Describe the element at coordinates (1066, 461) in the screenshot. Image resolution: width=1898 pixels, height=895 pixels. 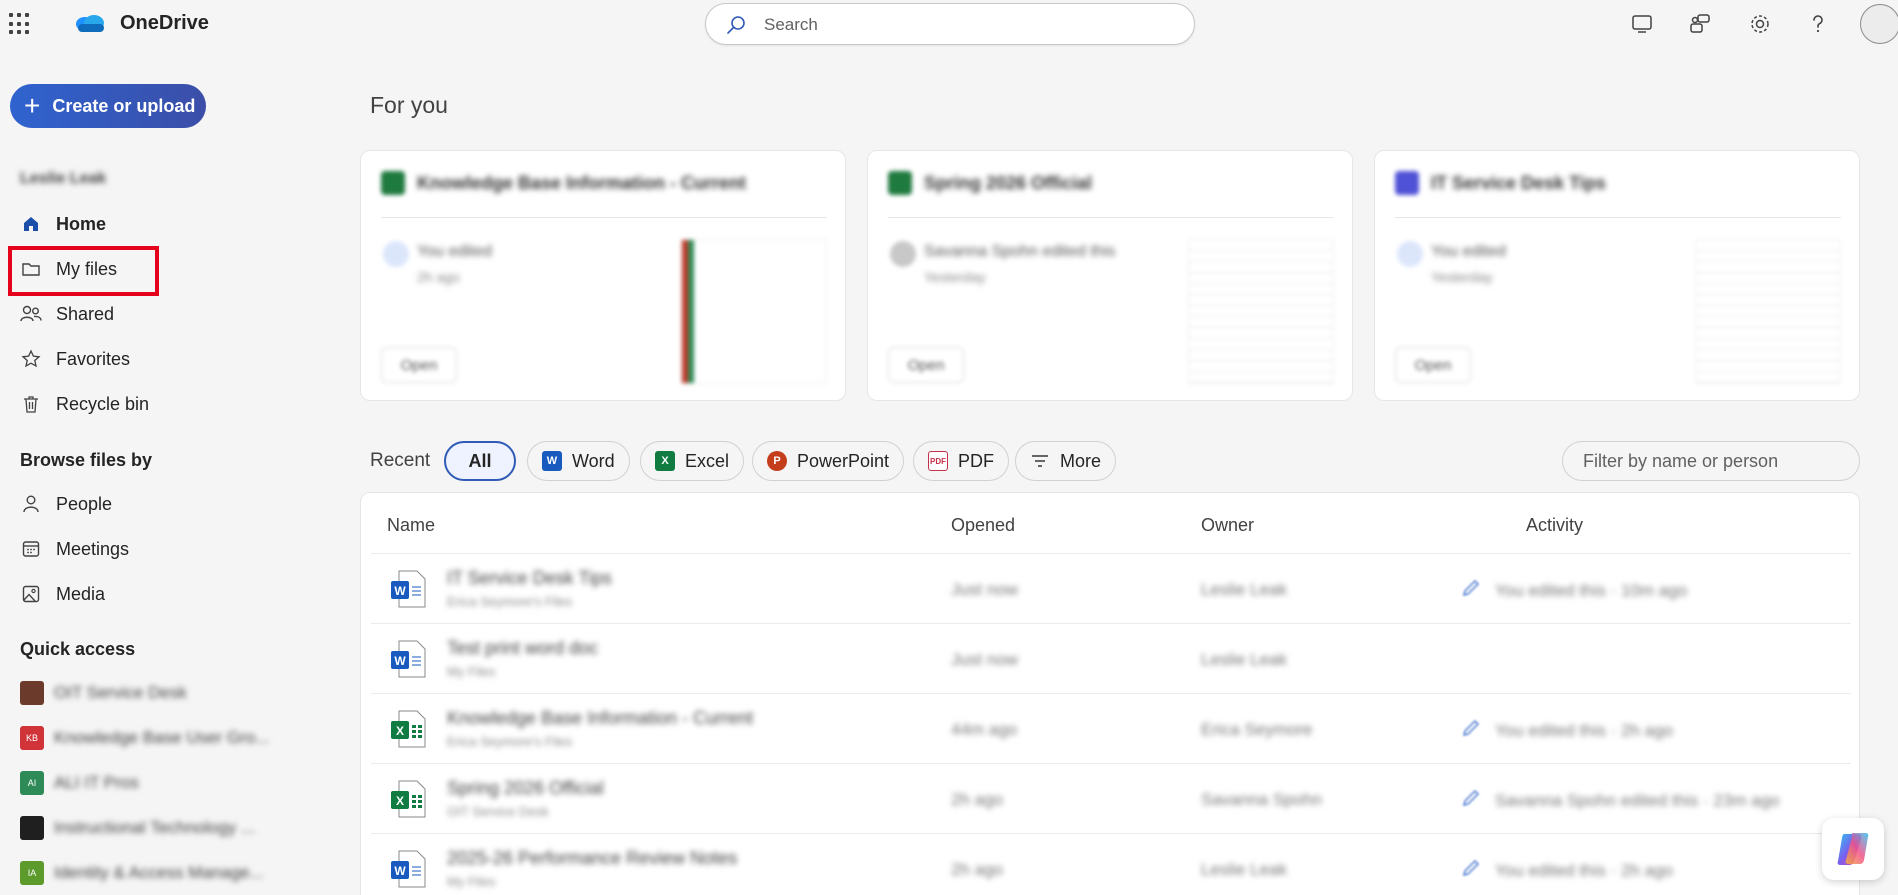
I see `chip-more: More` at that location.